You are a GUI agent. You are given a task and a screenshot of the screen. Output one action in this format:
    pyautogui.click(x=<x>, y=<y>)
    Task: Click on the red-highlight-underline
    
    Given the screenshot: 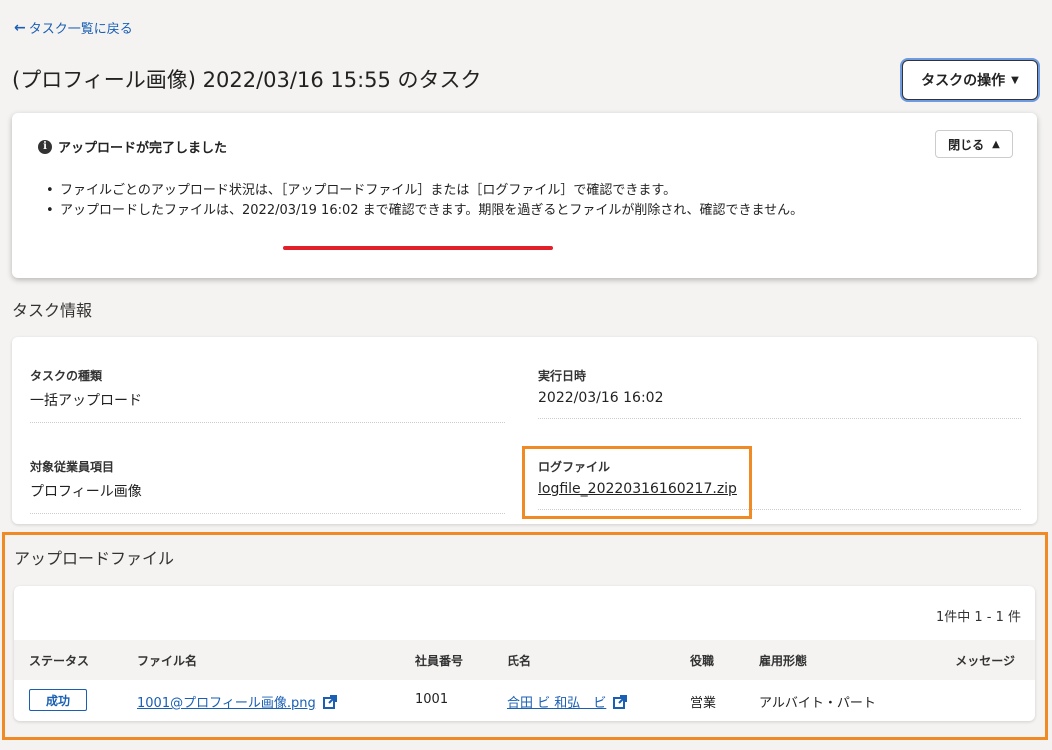 What is the action you would take?
    pyautogui.click(x=418, y=248)
    